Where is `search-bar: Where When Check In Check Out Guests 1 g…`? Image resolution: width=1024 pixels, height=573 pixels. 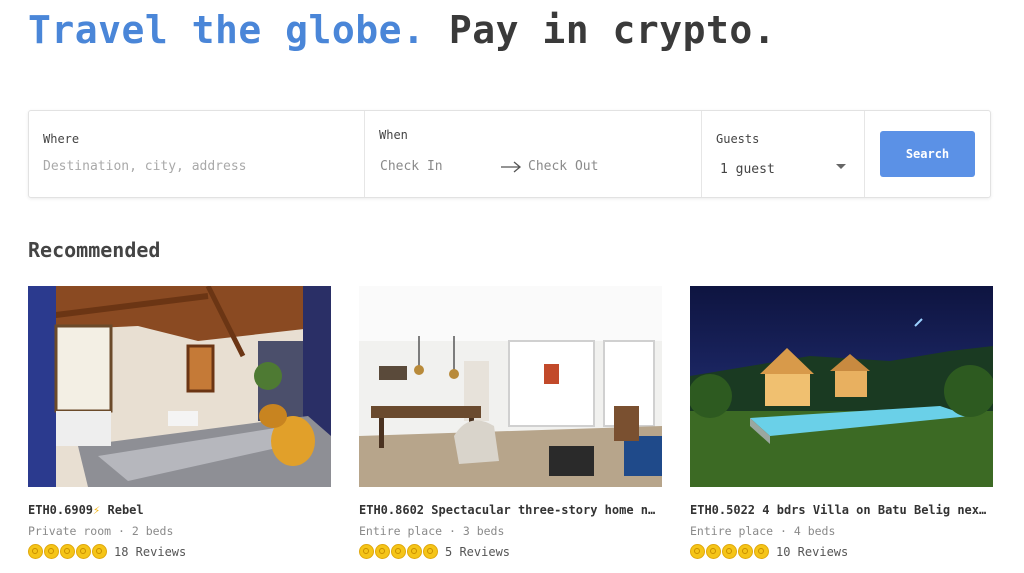
search-bar: Where When Check In Check Out Guests 1 g… is located at coordinates (509, 154).